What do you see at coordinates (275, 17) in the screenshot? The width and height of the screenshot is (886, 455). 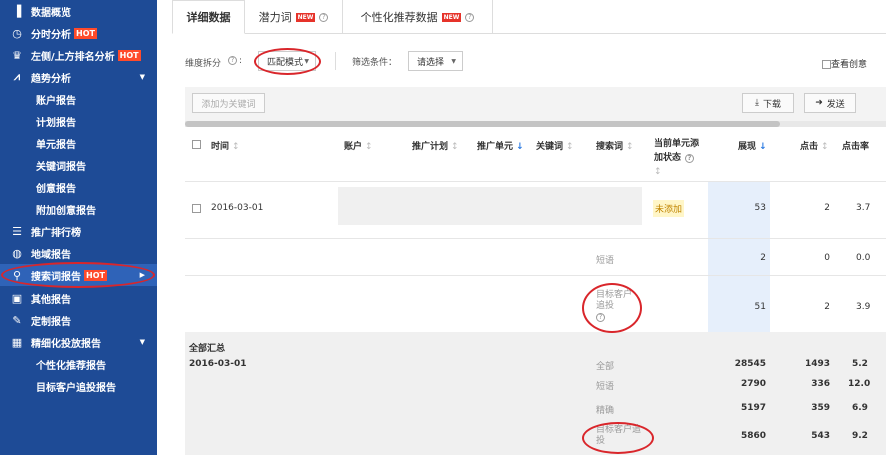 I see `tab-label: 潜力词` at bounding box center [275, 17].